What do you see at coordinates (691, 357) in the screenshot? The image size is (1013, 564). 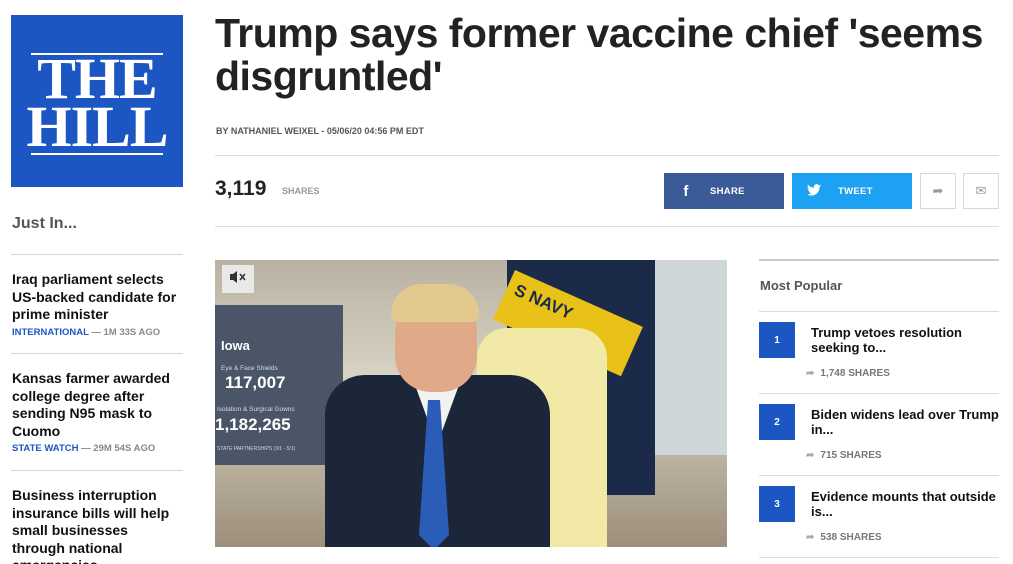 I see `video-window` at bounding box center [691, 357].